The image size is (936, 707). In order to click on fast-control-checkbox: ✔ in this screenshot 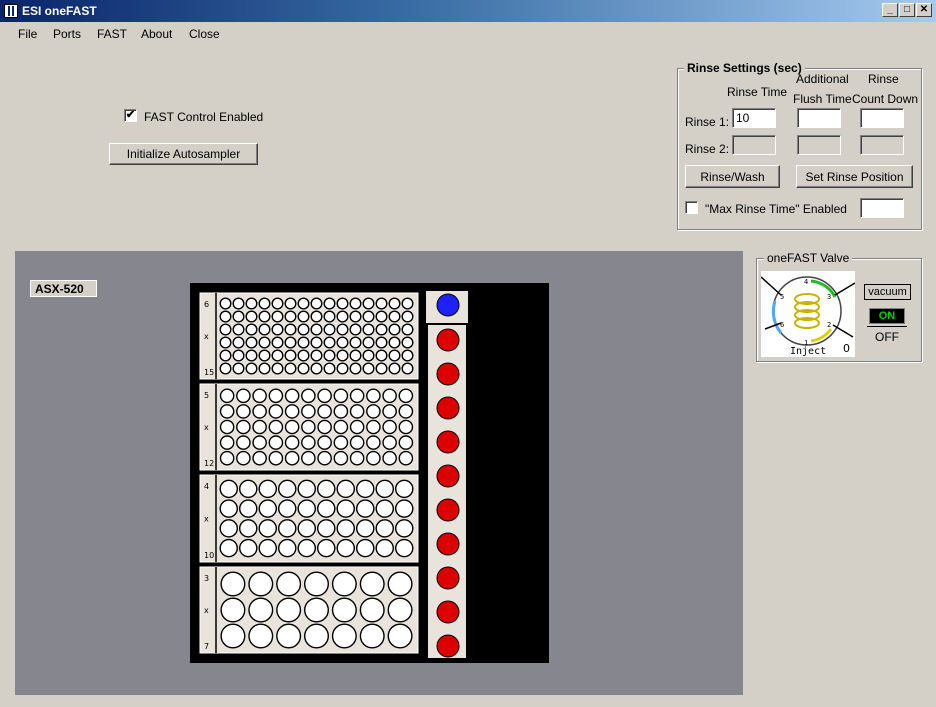, I will do `click(130, 115)`.